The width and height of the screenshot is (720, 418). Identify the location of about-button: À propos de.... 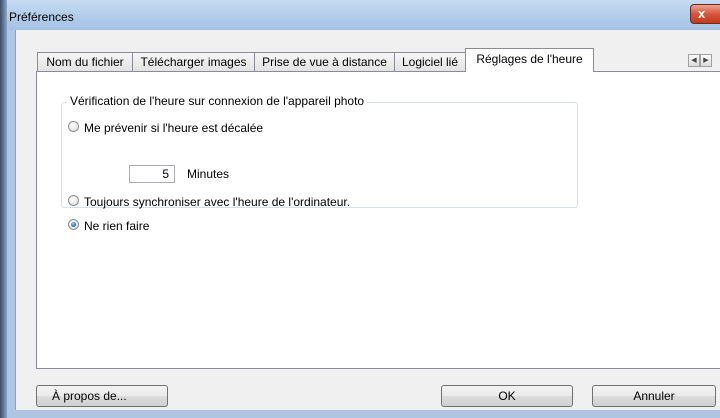
(102, 396).